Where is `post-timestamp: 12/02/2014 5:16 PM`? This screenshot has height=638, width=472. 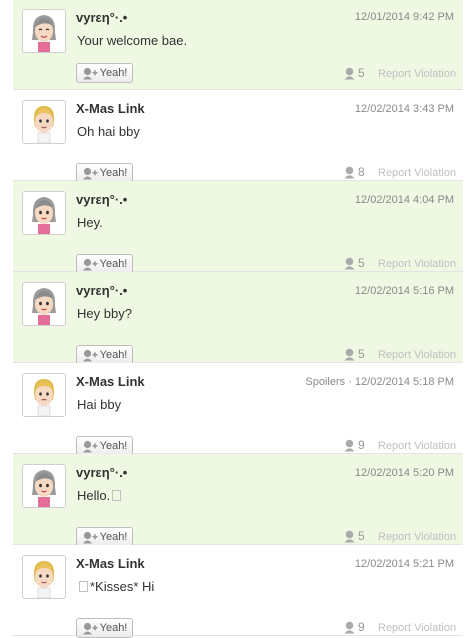 post-timestamp: 12/02/2014 5:16 PM is located at coordinates (404, 291).